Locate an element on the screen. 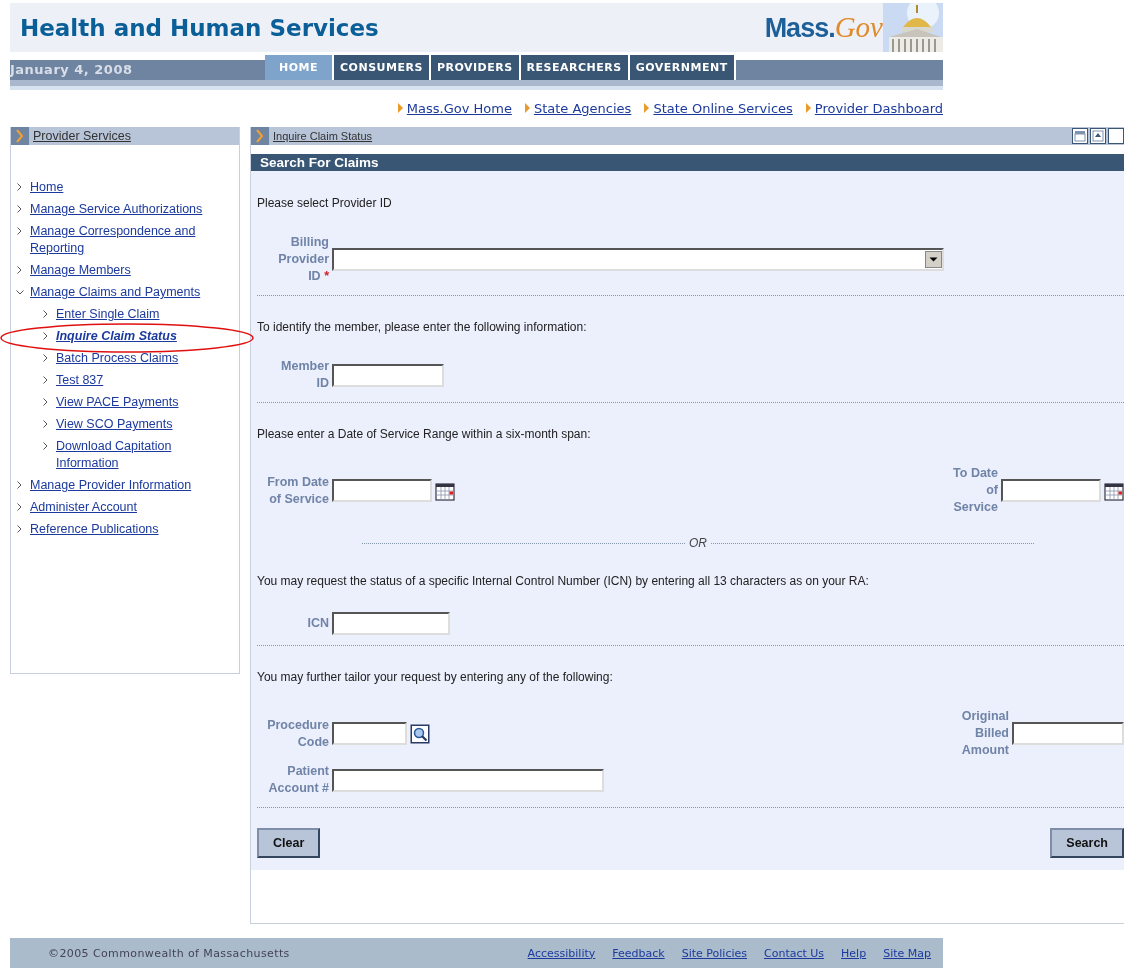 This screenshot has height=970, width=1124. copyright-text: ©2005 Commonwealth of Massachusetts is located at coordinates (169, 953).